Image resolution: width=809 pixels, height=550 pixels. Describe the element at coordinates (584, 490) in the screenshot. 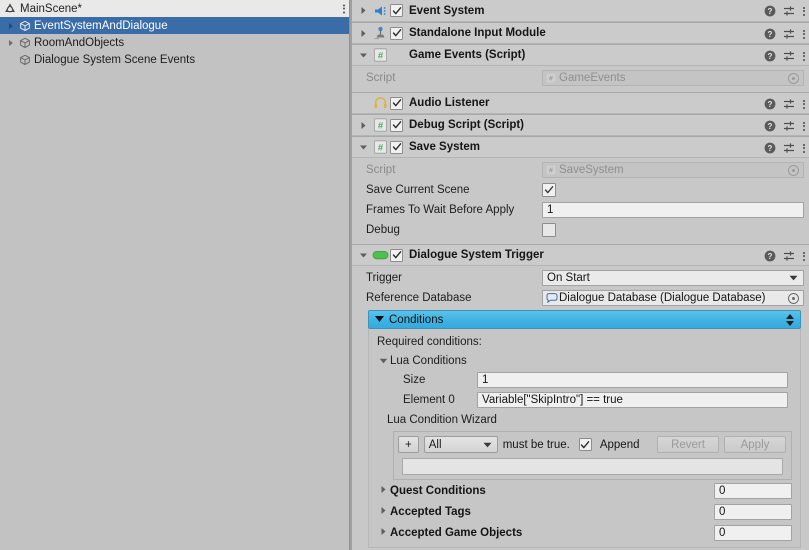

I see `quest-conditions-foldout: Quest Conditions 0` at that location.